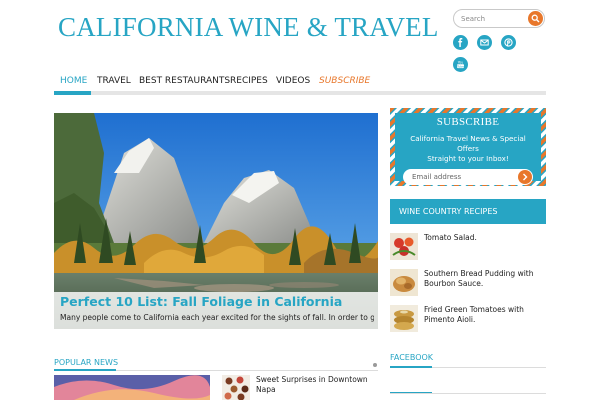 This screenshot has height=400, width=600. I want to click on site-title: CALIFORNIA WINE & TRAVEL, so click(248, 27).